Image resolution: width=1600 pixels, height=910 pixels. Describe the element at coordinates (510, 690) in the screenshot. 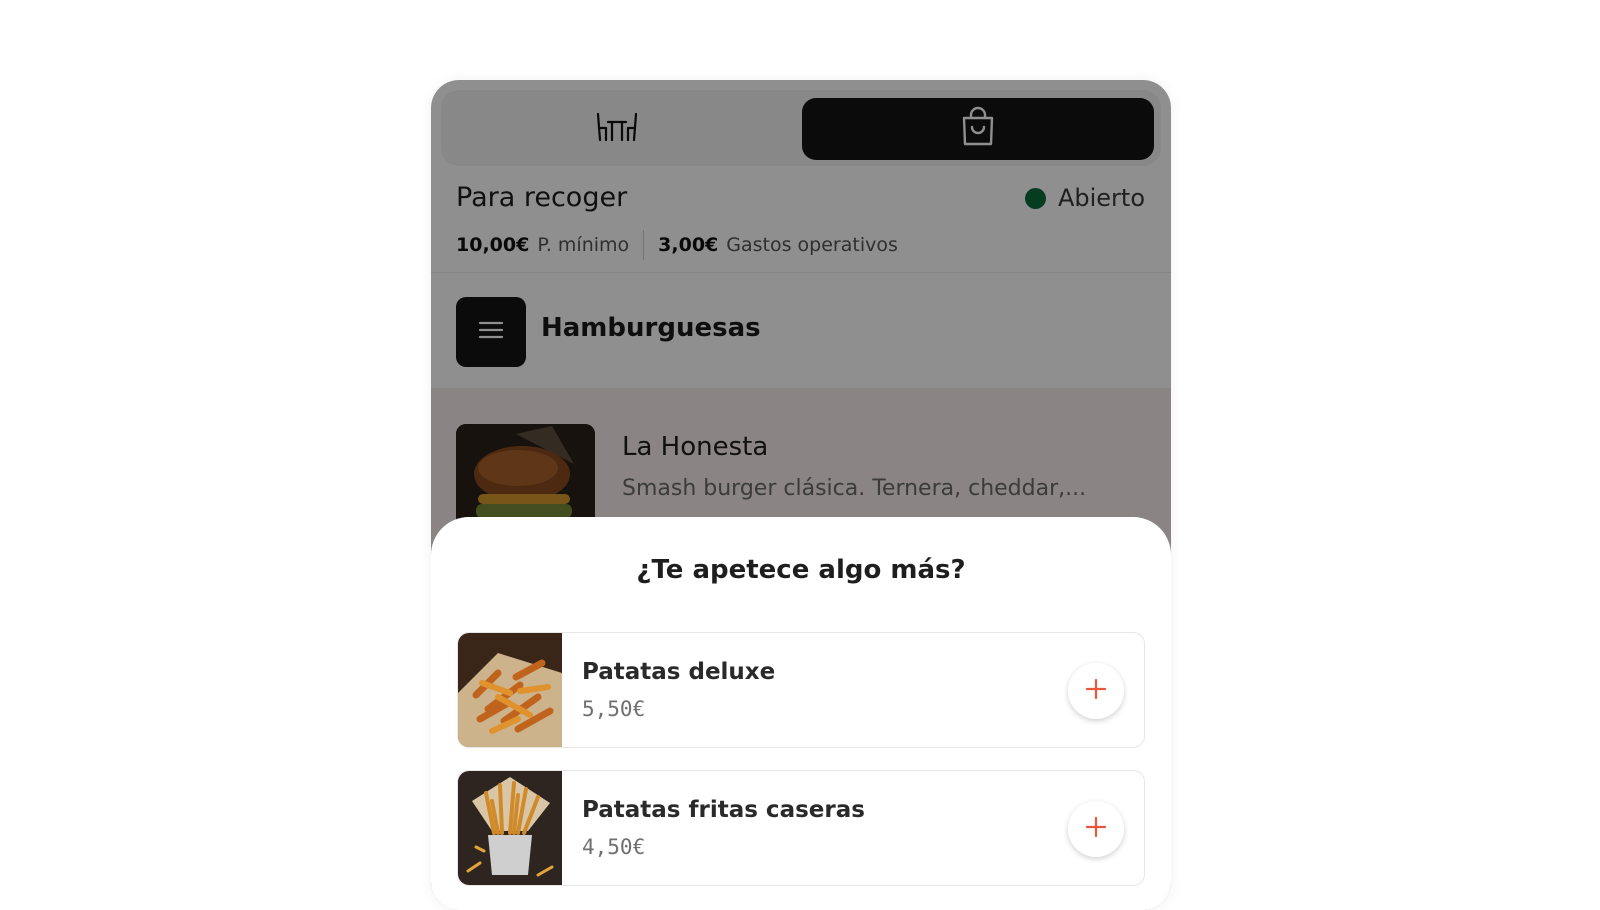

I see `fries-deluxe-photo` at that location.